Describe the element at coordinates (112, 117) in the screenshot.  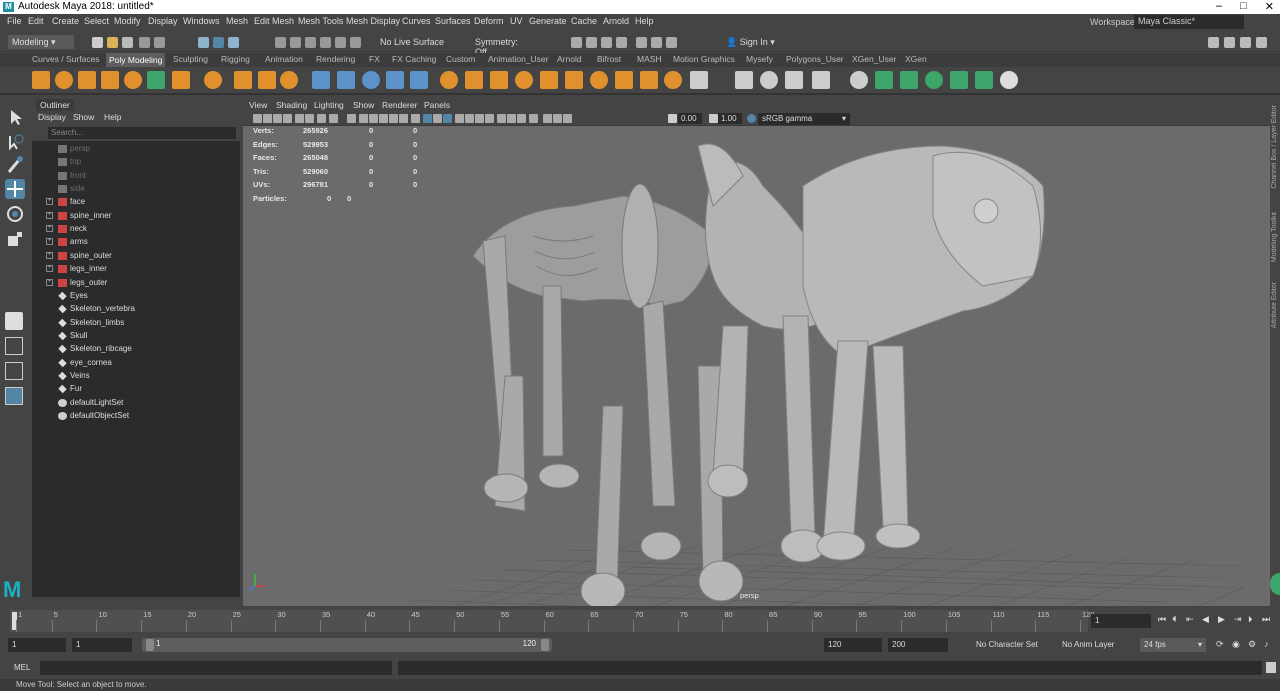
I see `outliner-menu-help: Help` at that location.